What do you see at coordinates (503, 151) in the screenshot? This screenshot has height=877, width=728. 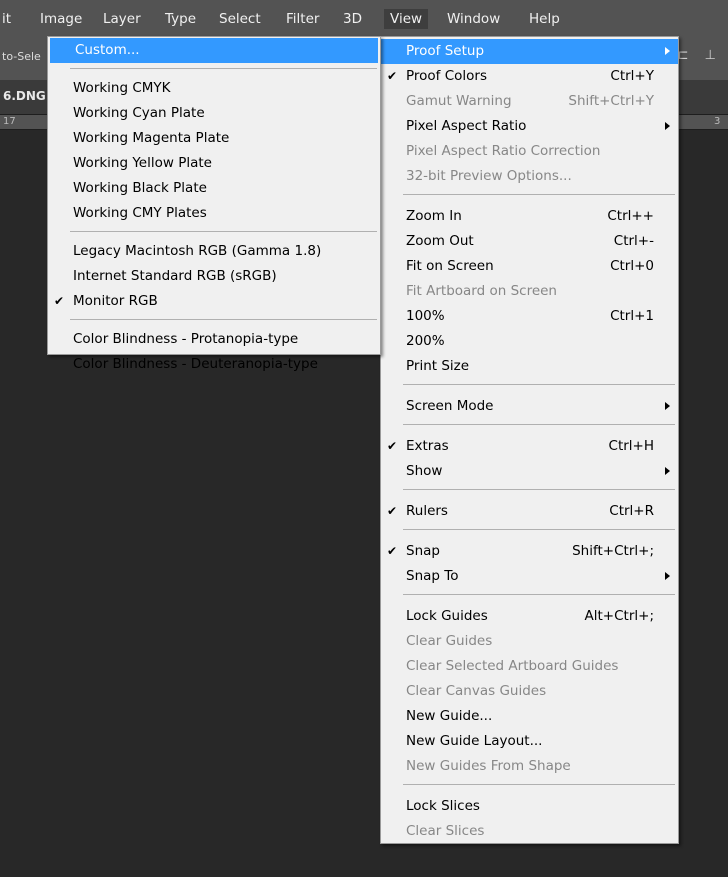 I see `menu-item-label: Pixel Aspect Ratio Correction` at bounding box center [503, 151].